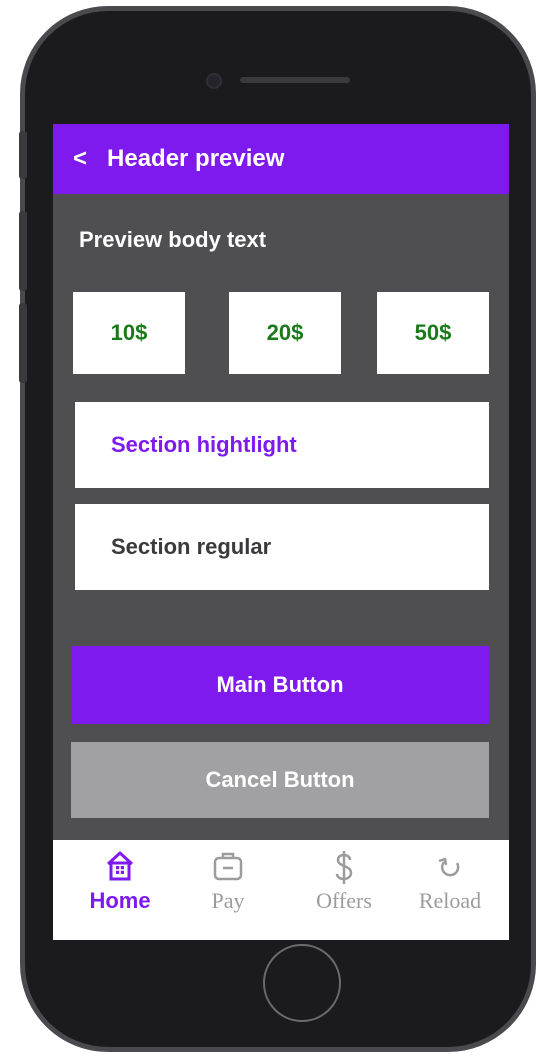 This screenshot has width=538, height=1058. What do you see at coordinates (228, 900) in the screenshot?
I see `tab-pay-label: Pay` at bounding box center [228, 900].